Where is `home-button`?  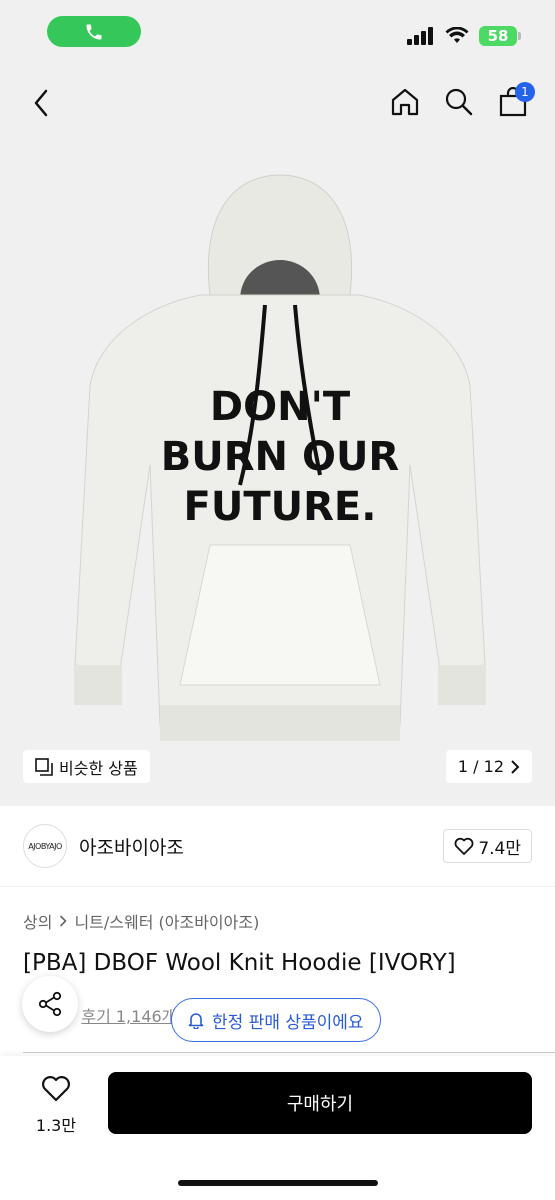 home-button is located at coordinates (405, 102).